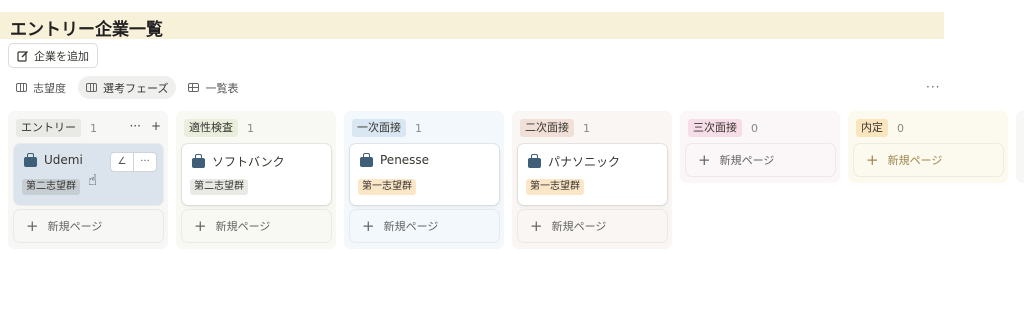  I want to click on tab-senko-phase: 選考フェーズ, so click(127, 87).